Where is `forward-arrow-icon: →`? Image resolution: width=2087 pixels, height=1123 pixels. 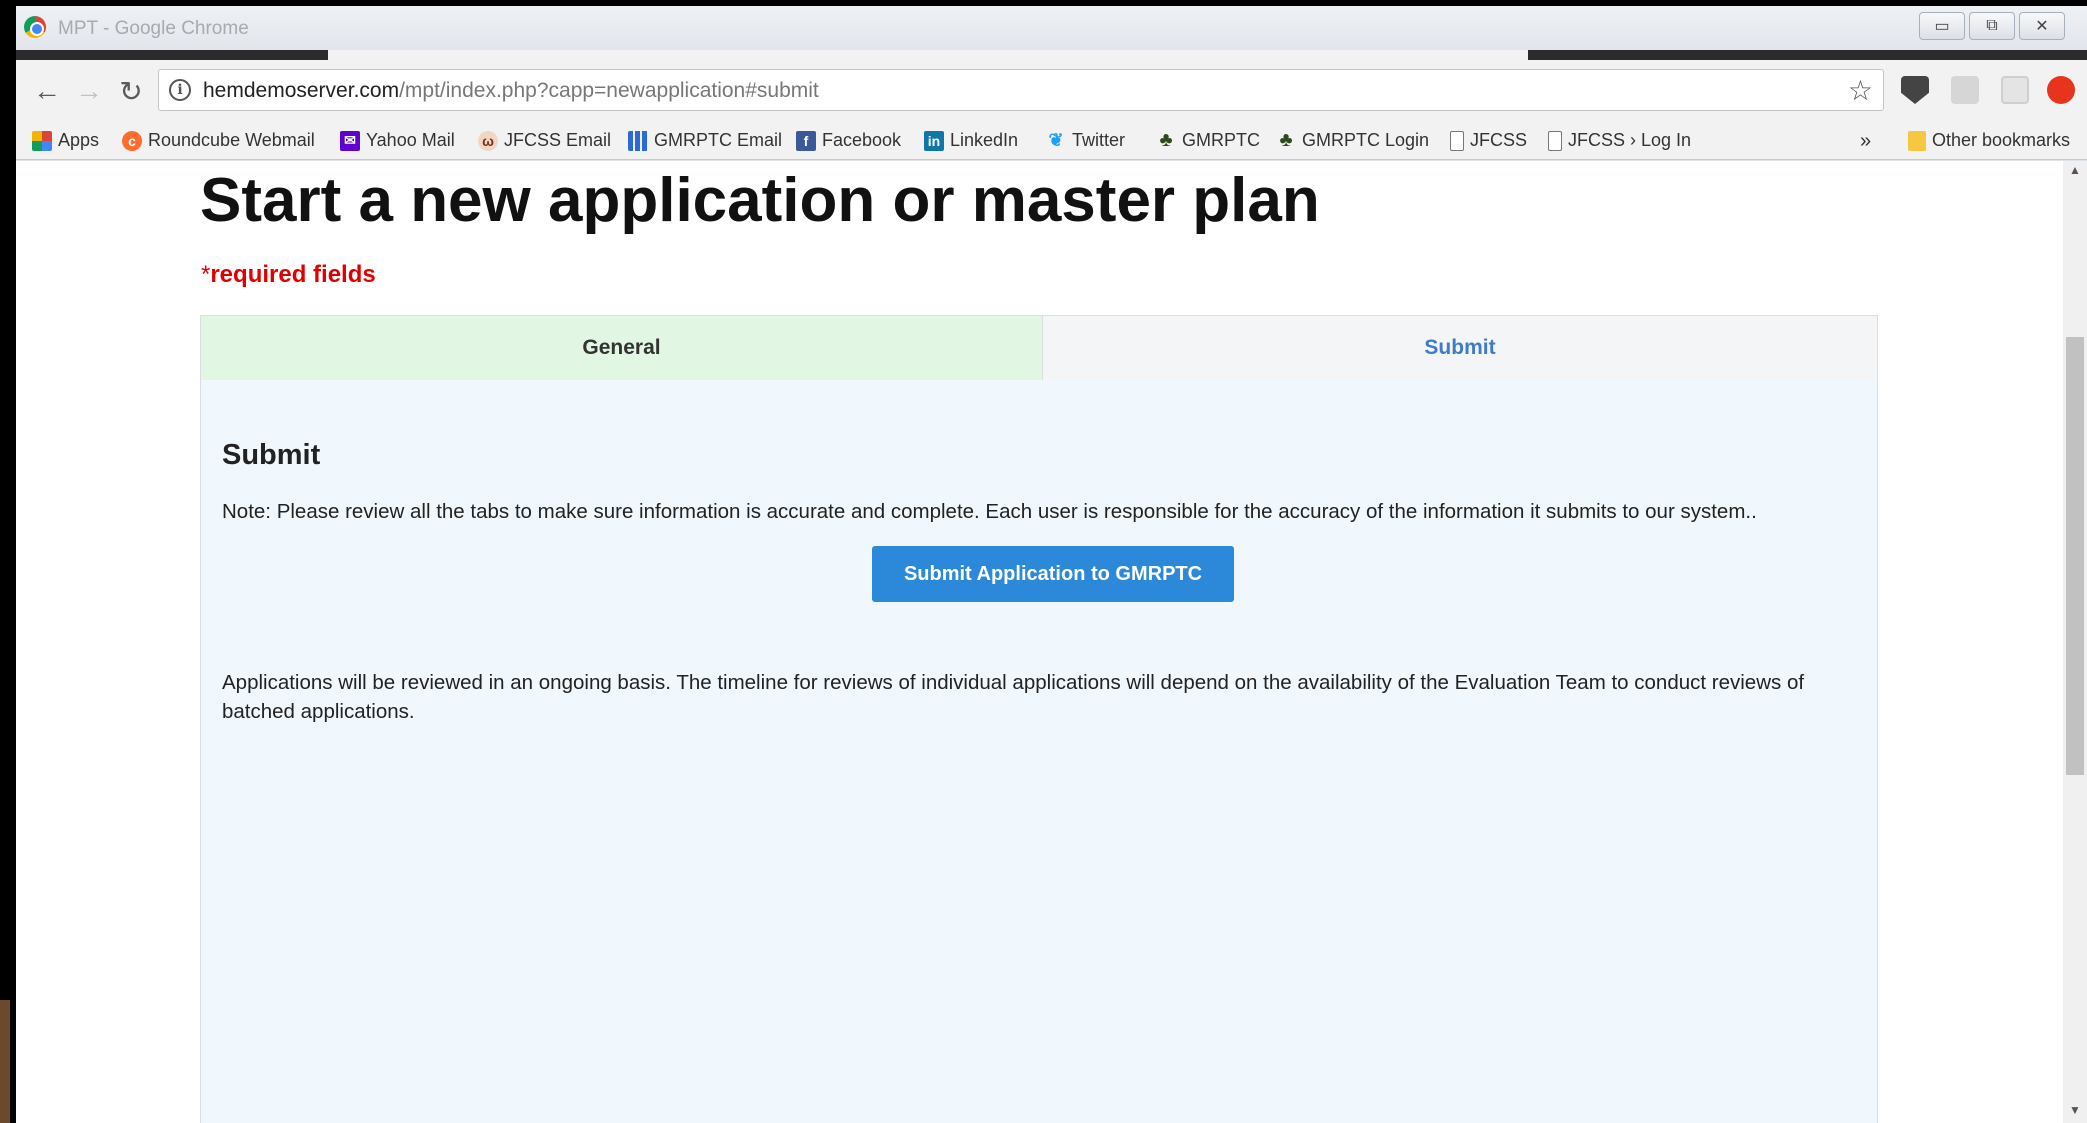 forward-arrow-icon: → is located at coordinates (89, 91).